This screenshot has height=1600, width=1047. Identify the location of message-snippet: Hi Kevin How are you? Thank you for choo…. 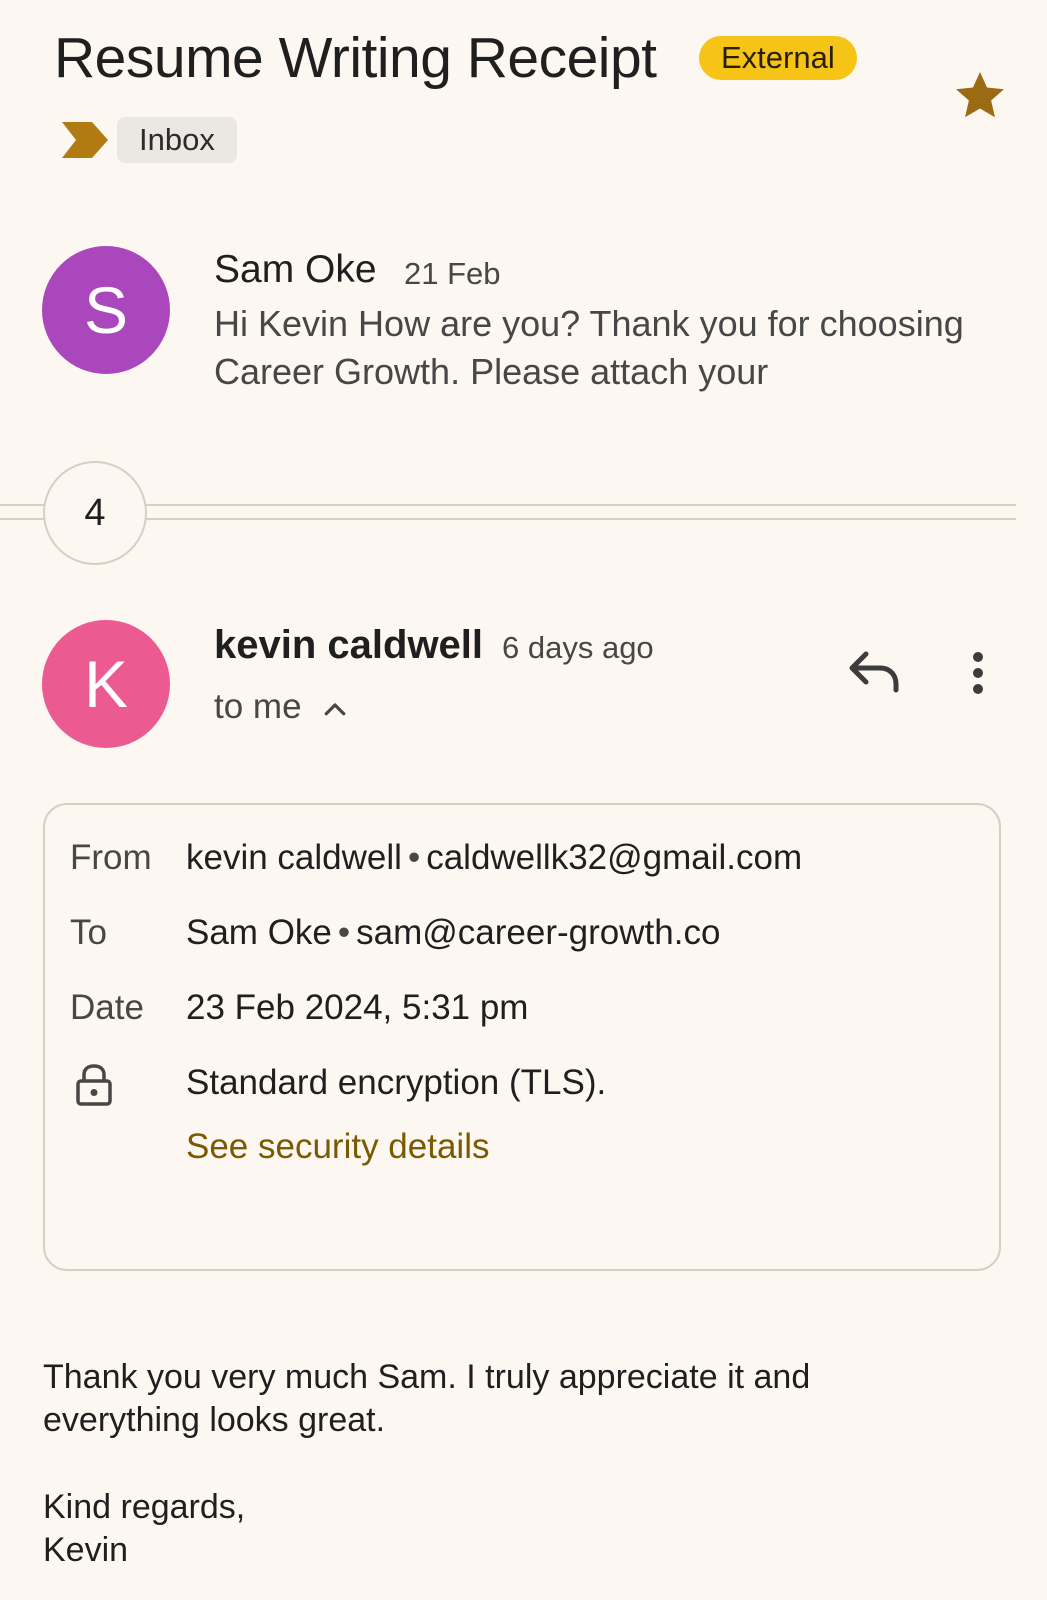
(609, 348).